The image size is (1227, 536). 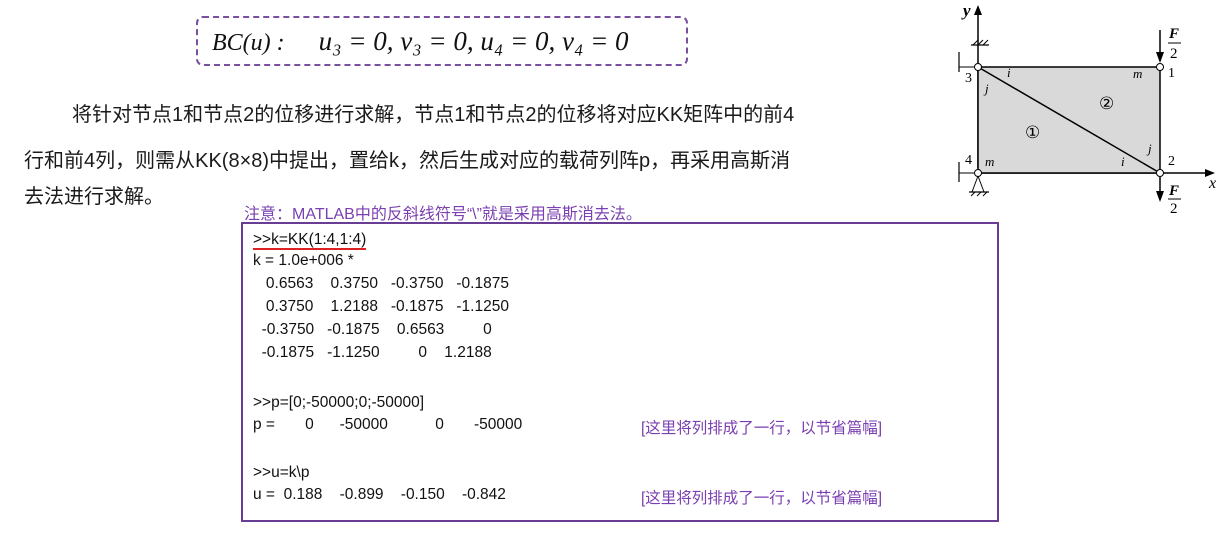 What do you see at coordinates (1171, 73) in the screenshot?
I see `node-1-label: 1` at bounding box center [1171, 73].